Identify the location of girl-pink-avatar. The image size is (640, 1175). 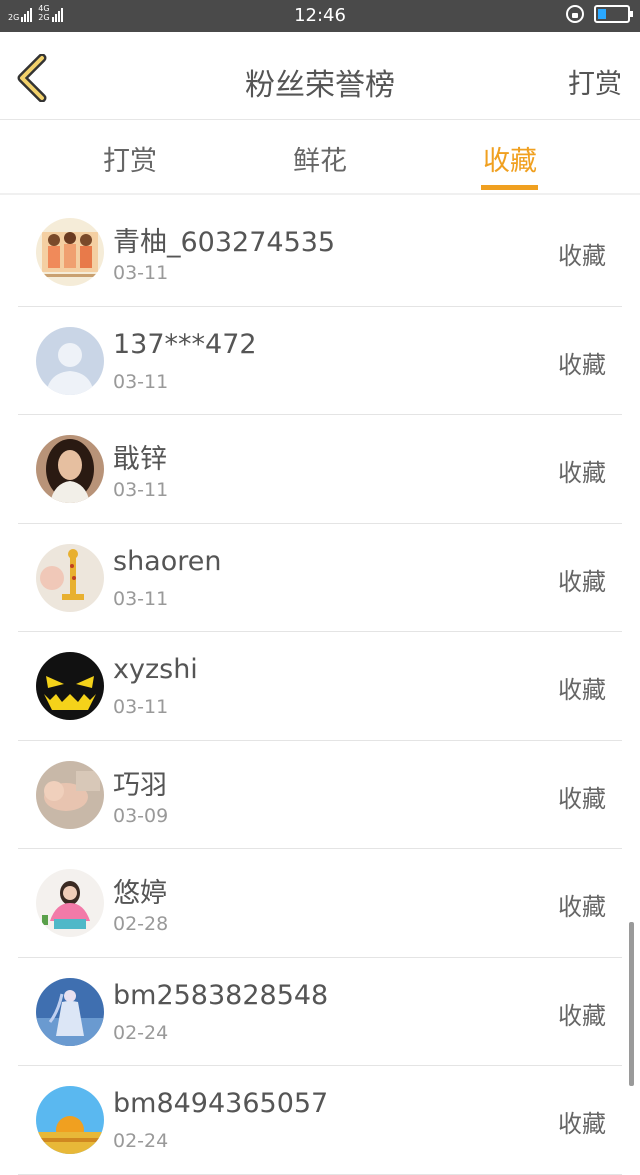
(70, 903).